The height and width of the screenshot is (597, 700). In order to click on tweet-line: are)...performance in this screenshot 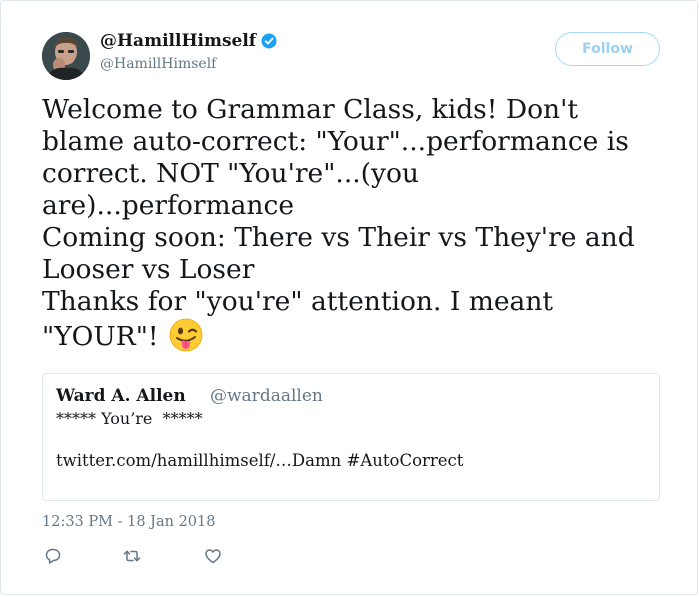, I will do `click(168, 205)`.